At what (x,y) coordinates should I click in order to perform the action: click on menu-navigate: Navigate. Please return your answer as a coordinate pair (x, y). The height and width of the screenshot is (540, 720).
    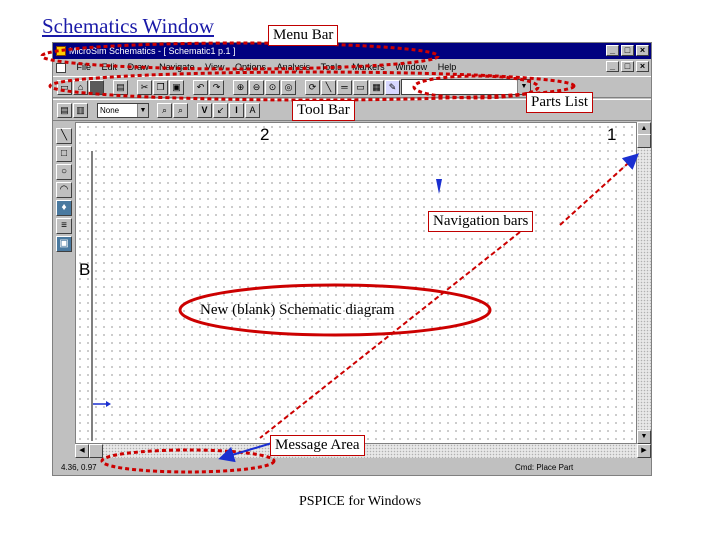
    Looking at the image, I should click on (177, 67).